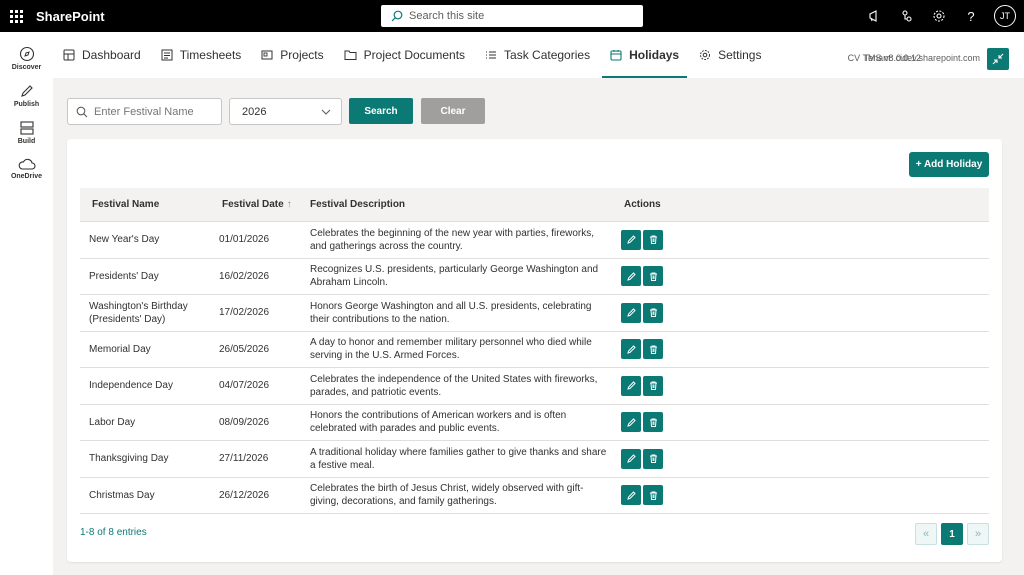 Image resolution: width=1024 pixels, height=575 pixels. Describe the element at coordinates (111, 55) in the screenshot. I see `tab-label: Dashboard` at that location.